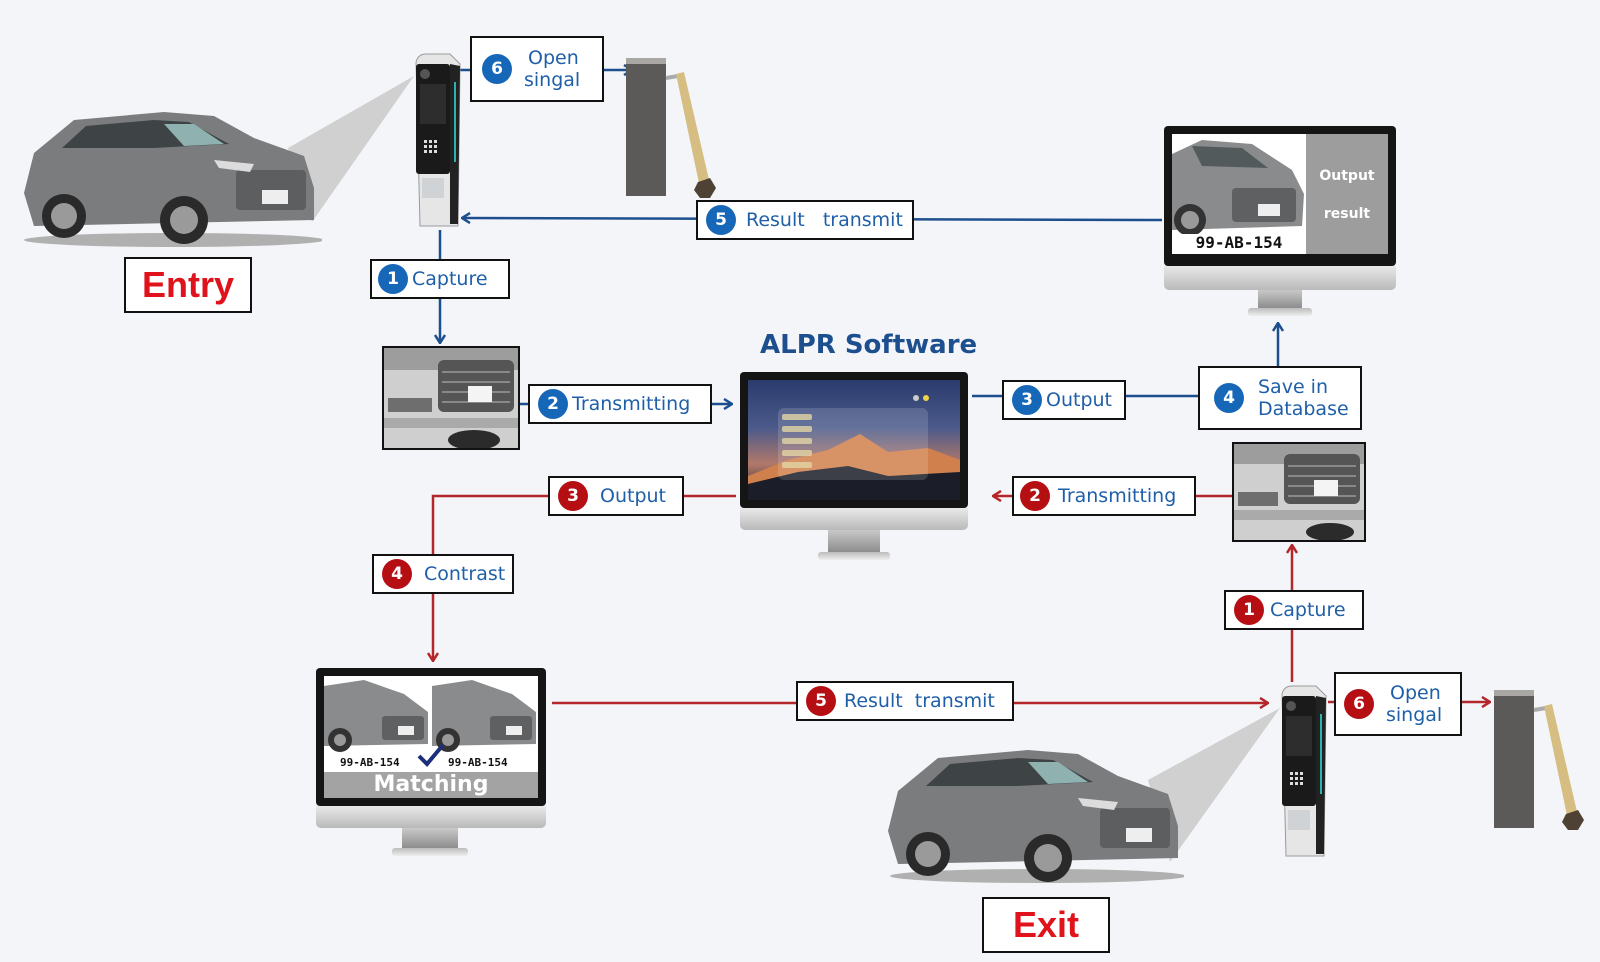  Describe the element at coordinates (1032, 810) in the screenshot. I see `exit-car-icon` at that location.